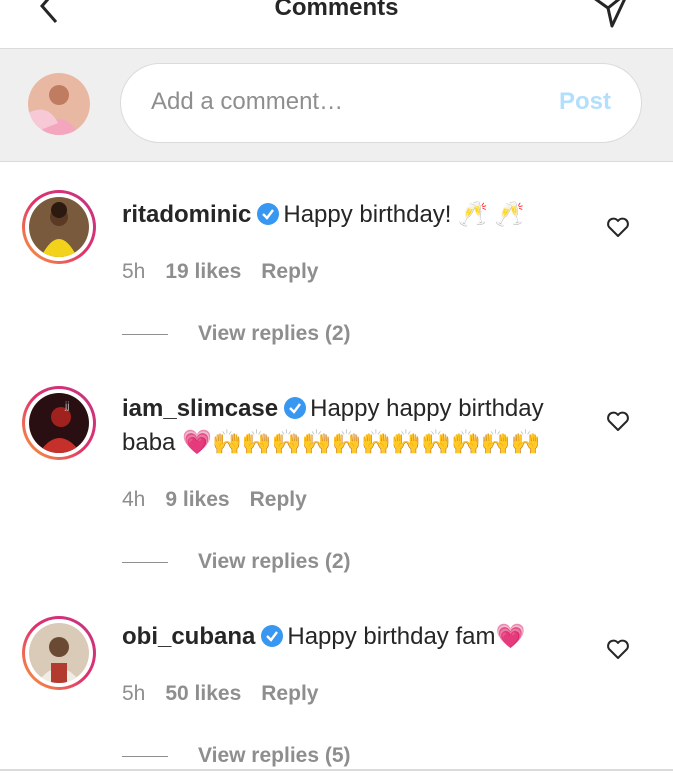 Image resolution: width=673 pixels, height=776 pixels. Describe the element at coordinates (611, 14) in the screenshot. I see `send-icon` at that location.